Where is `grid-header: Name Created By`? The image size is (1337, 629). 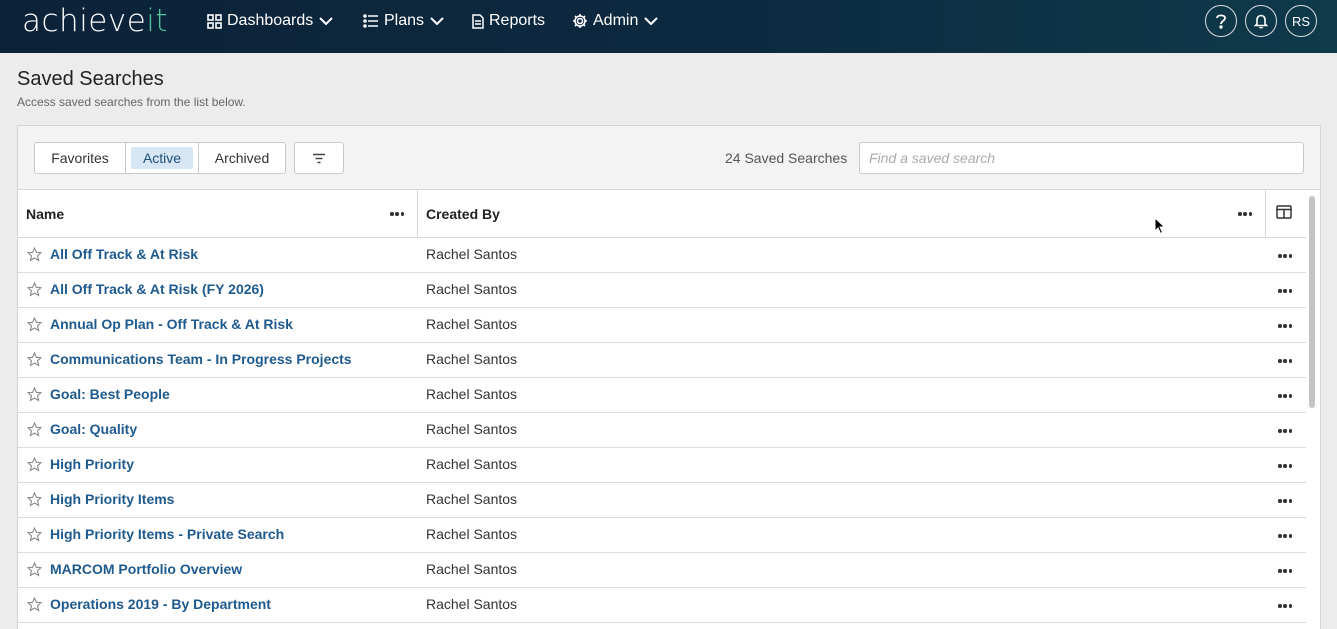 grid-header: Name Created By is located at coordinates (662, 214).